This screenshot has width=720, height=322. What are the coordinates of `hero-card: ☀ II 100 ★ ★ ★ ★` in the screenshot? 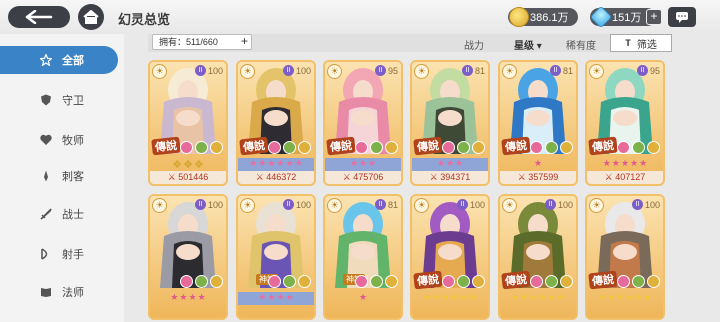 It's located at (188, 257).